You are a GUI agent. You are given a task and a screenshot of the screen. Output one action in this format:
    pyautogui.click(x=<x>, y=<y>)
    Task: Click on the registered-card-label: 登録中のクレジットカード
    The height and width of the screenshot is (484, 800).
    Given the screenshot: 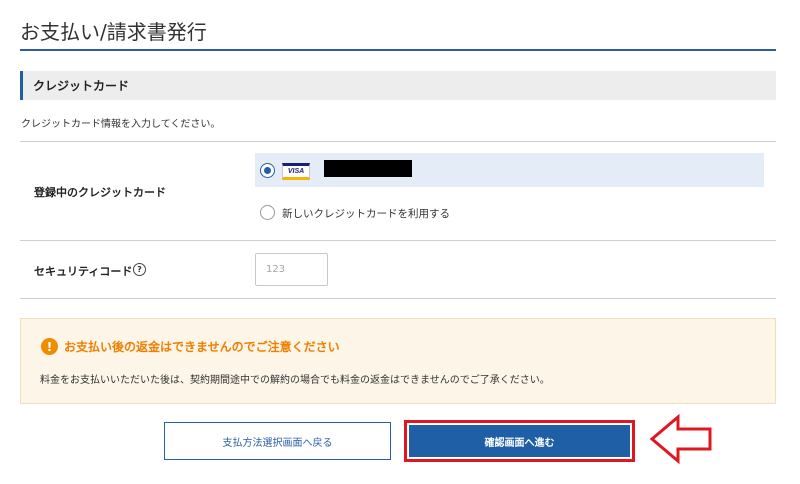 What is the action you would take?
    pyautogui.click(x=100, y=192)
    